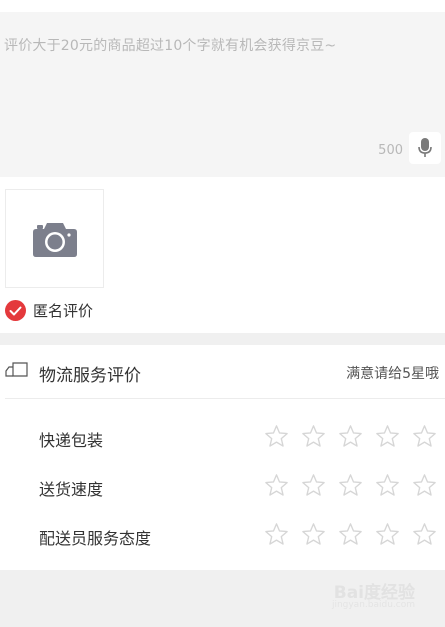  What do you see at coordinates (71, 440) in the screenshot?
I see `rating-label-packaging: 快递包装` at bounding box center [71, 440].